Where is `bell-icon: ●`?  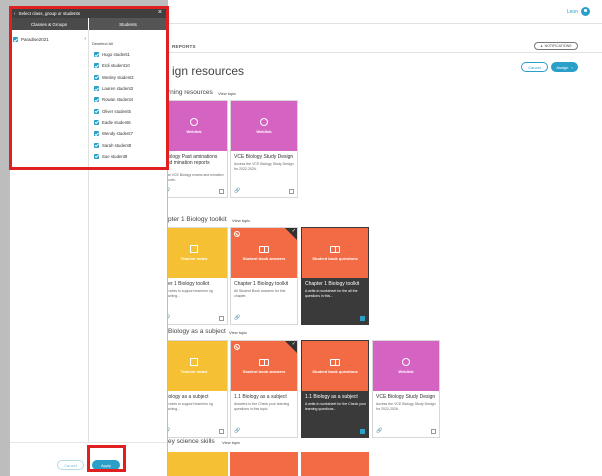 bell-icon: ● is located at coordinates (541, 46).